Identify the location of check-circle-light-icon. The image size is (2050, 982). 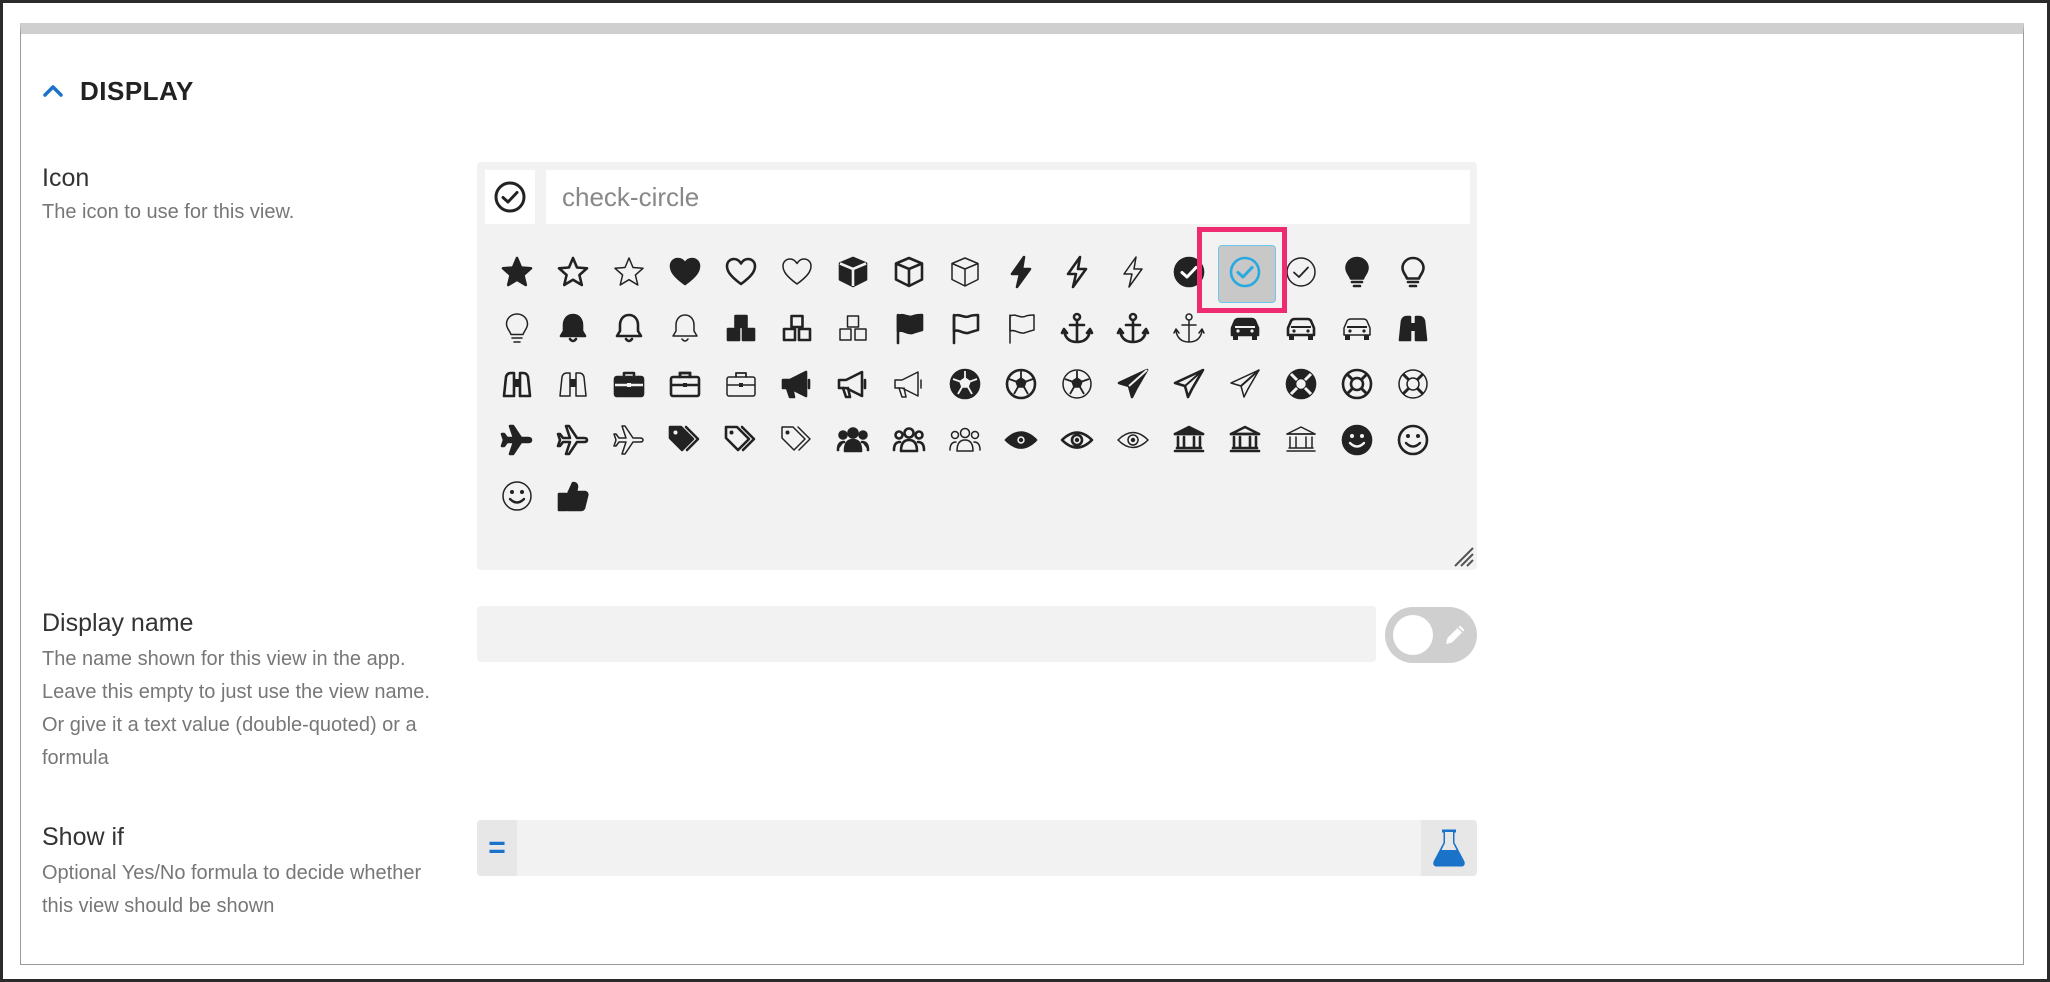
(1301, 272).